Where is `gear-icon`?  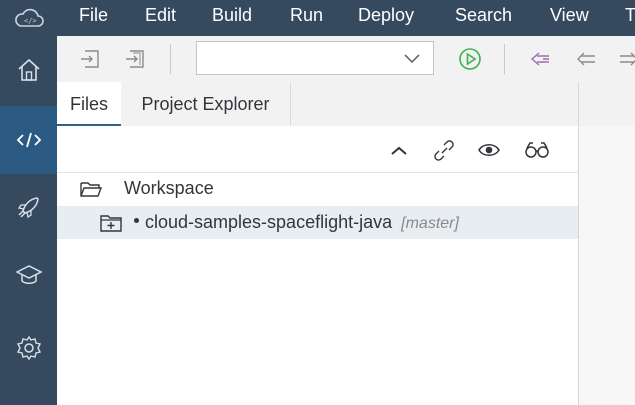
gear-icon is located at coordinates (28, 348).